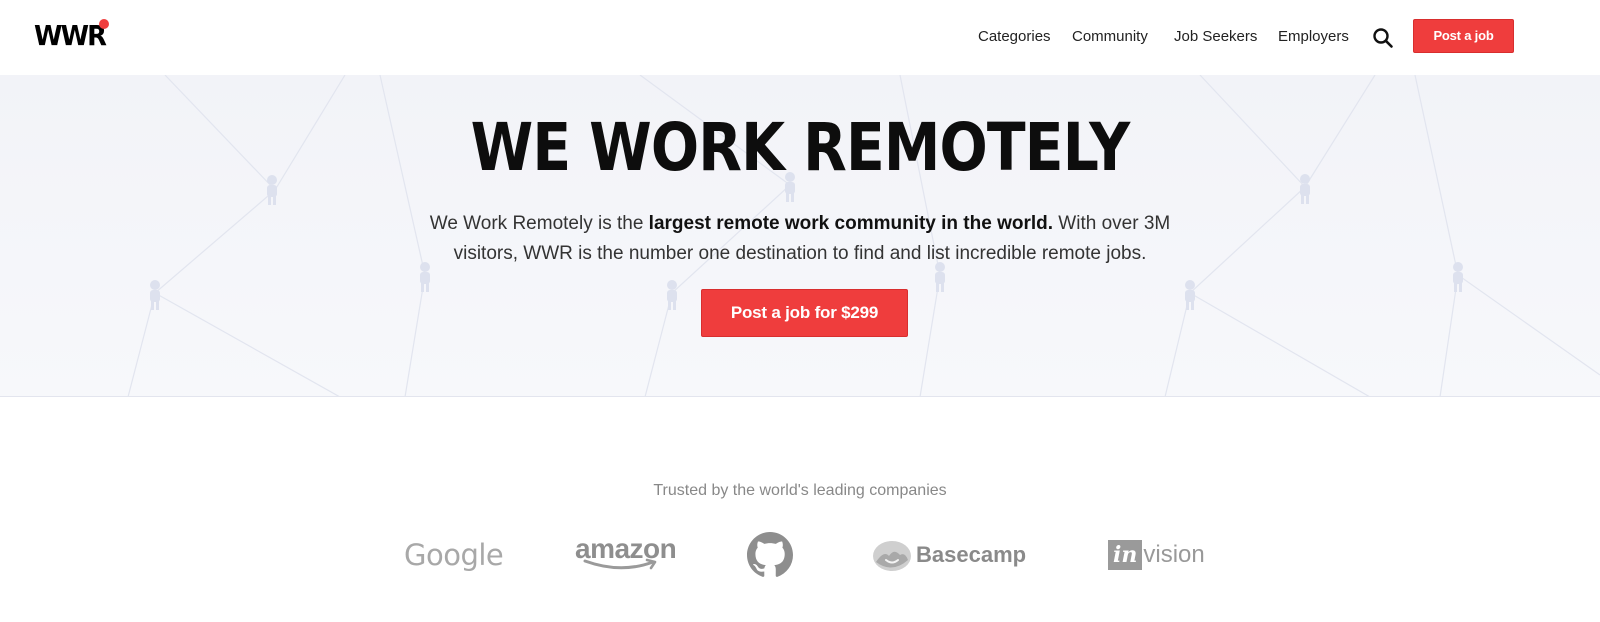  I want to click on github-logo, so click(770, 555).